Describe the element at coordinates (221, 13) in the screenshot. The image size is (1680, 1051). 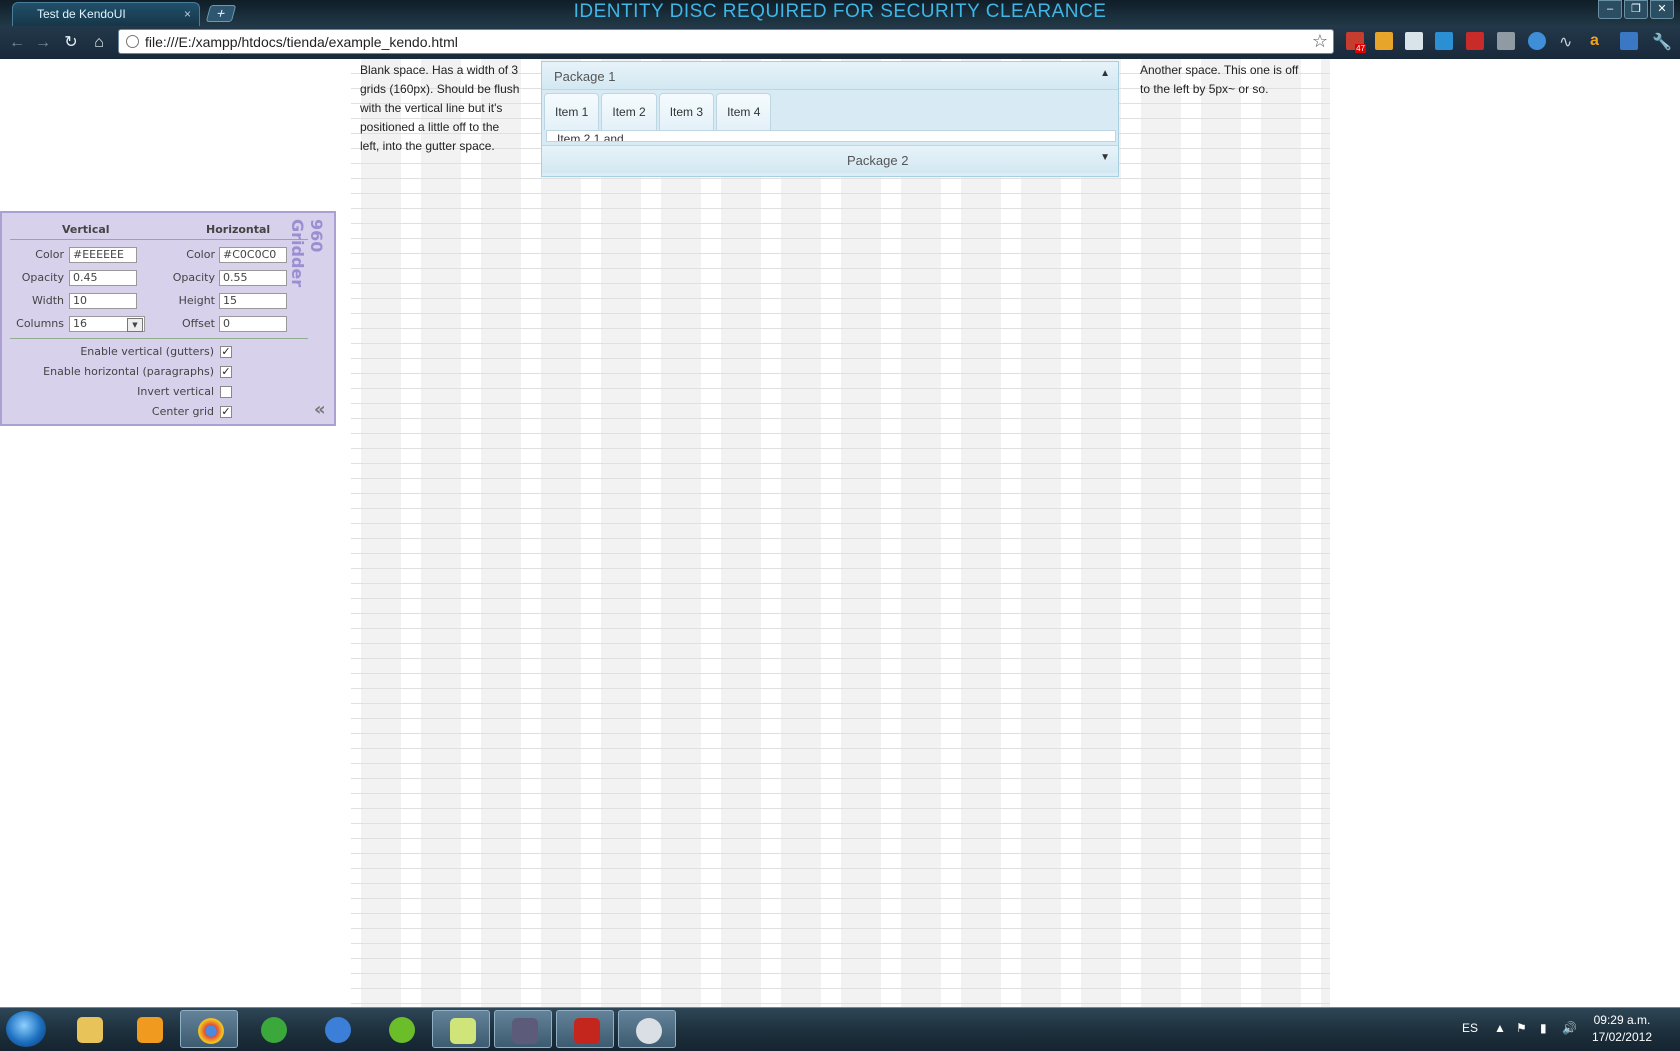
I see `new-tab-button: +` at that location.